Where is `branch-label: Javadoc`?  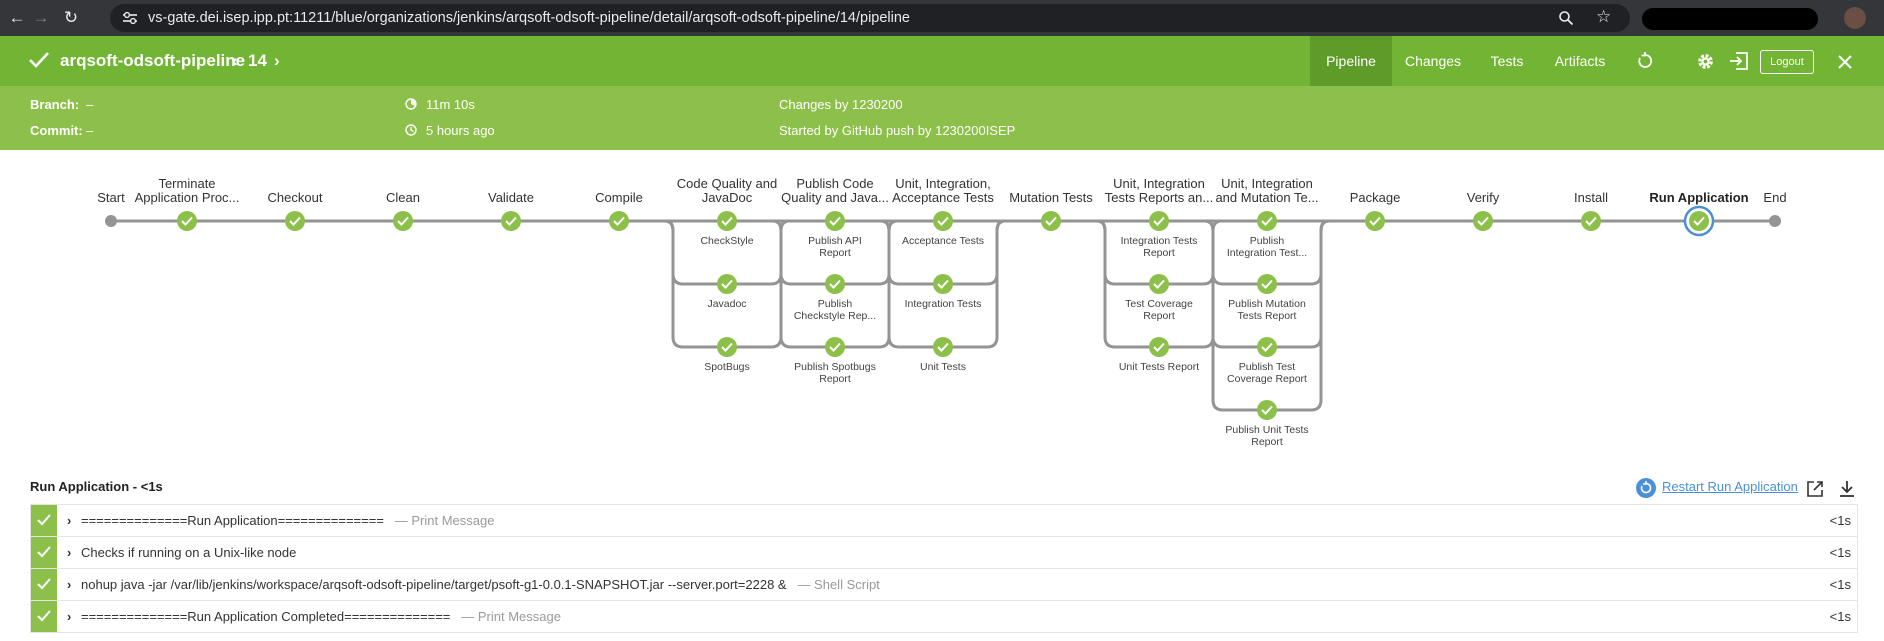 branch-label: Javadoc is located at coordinates (726, 304).